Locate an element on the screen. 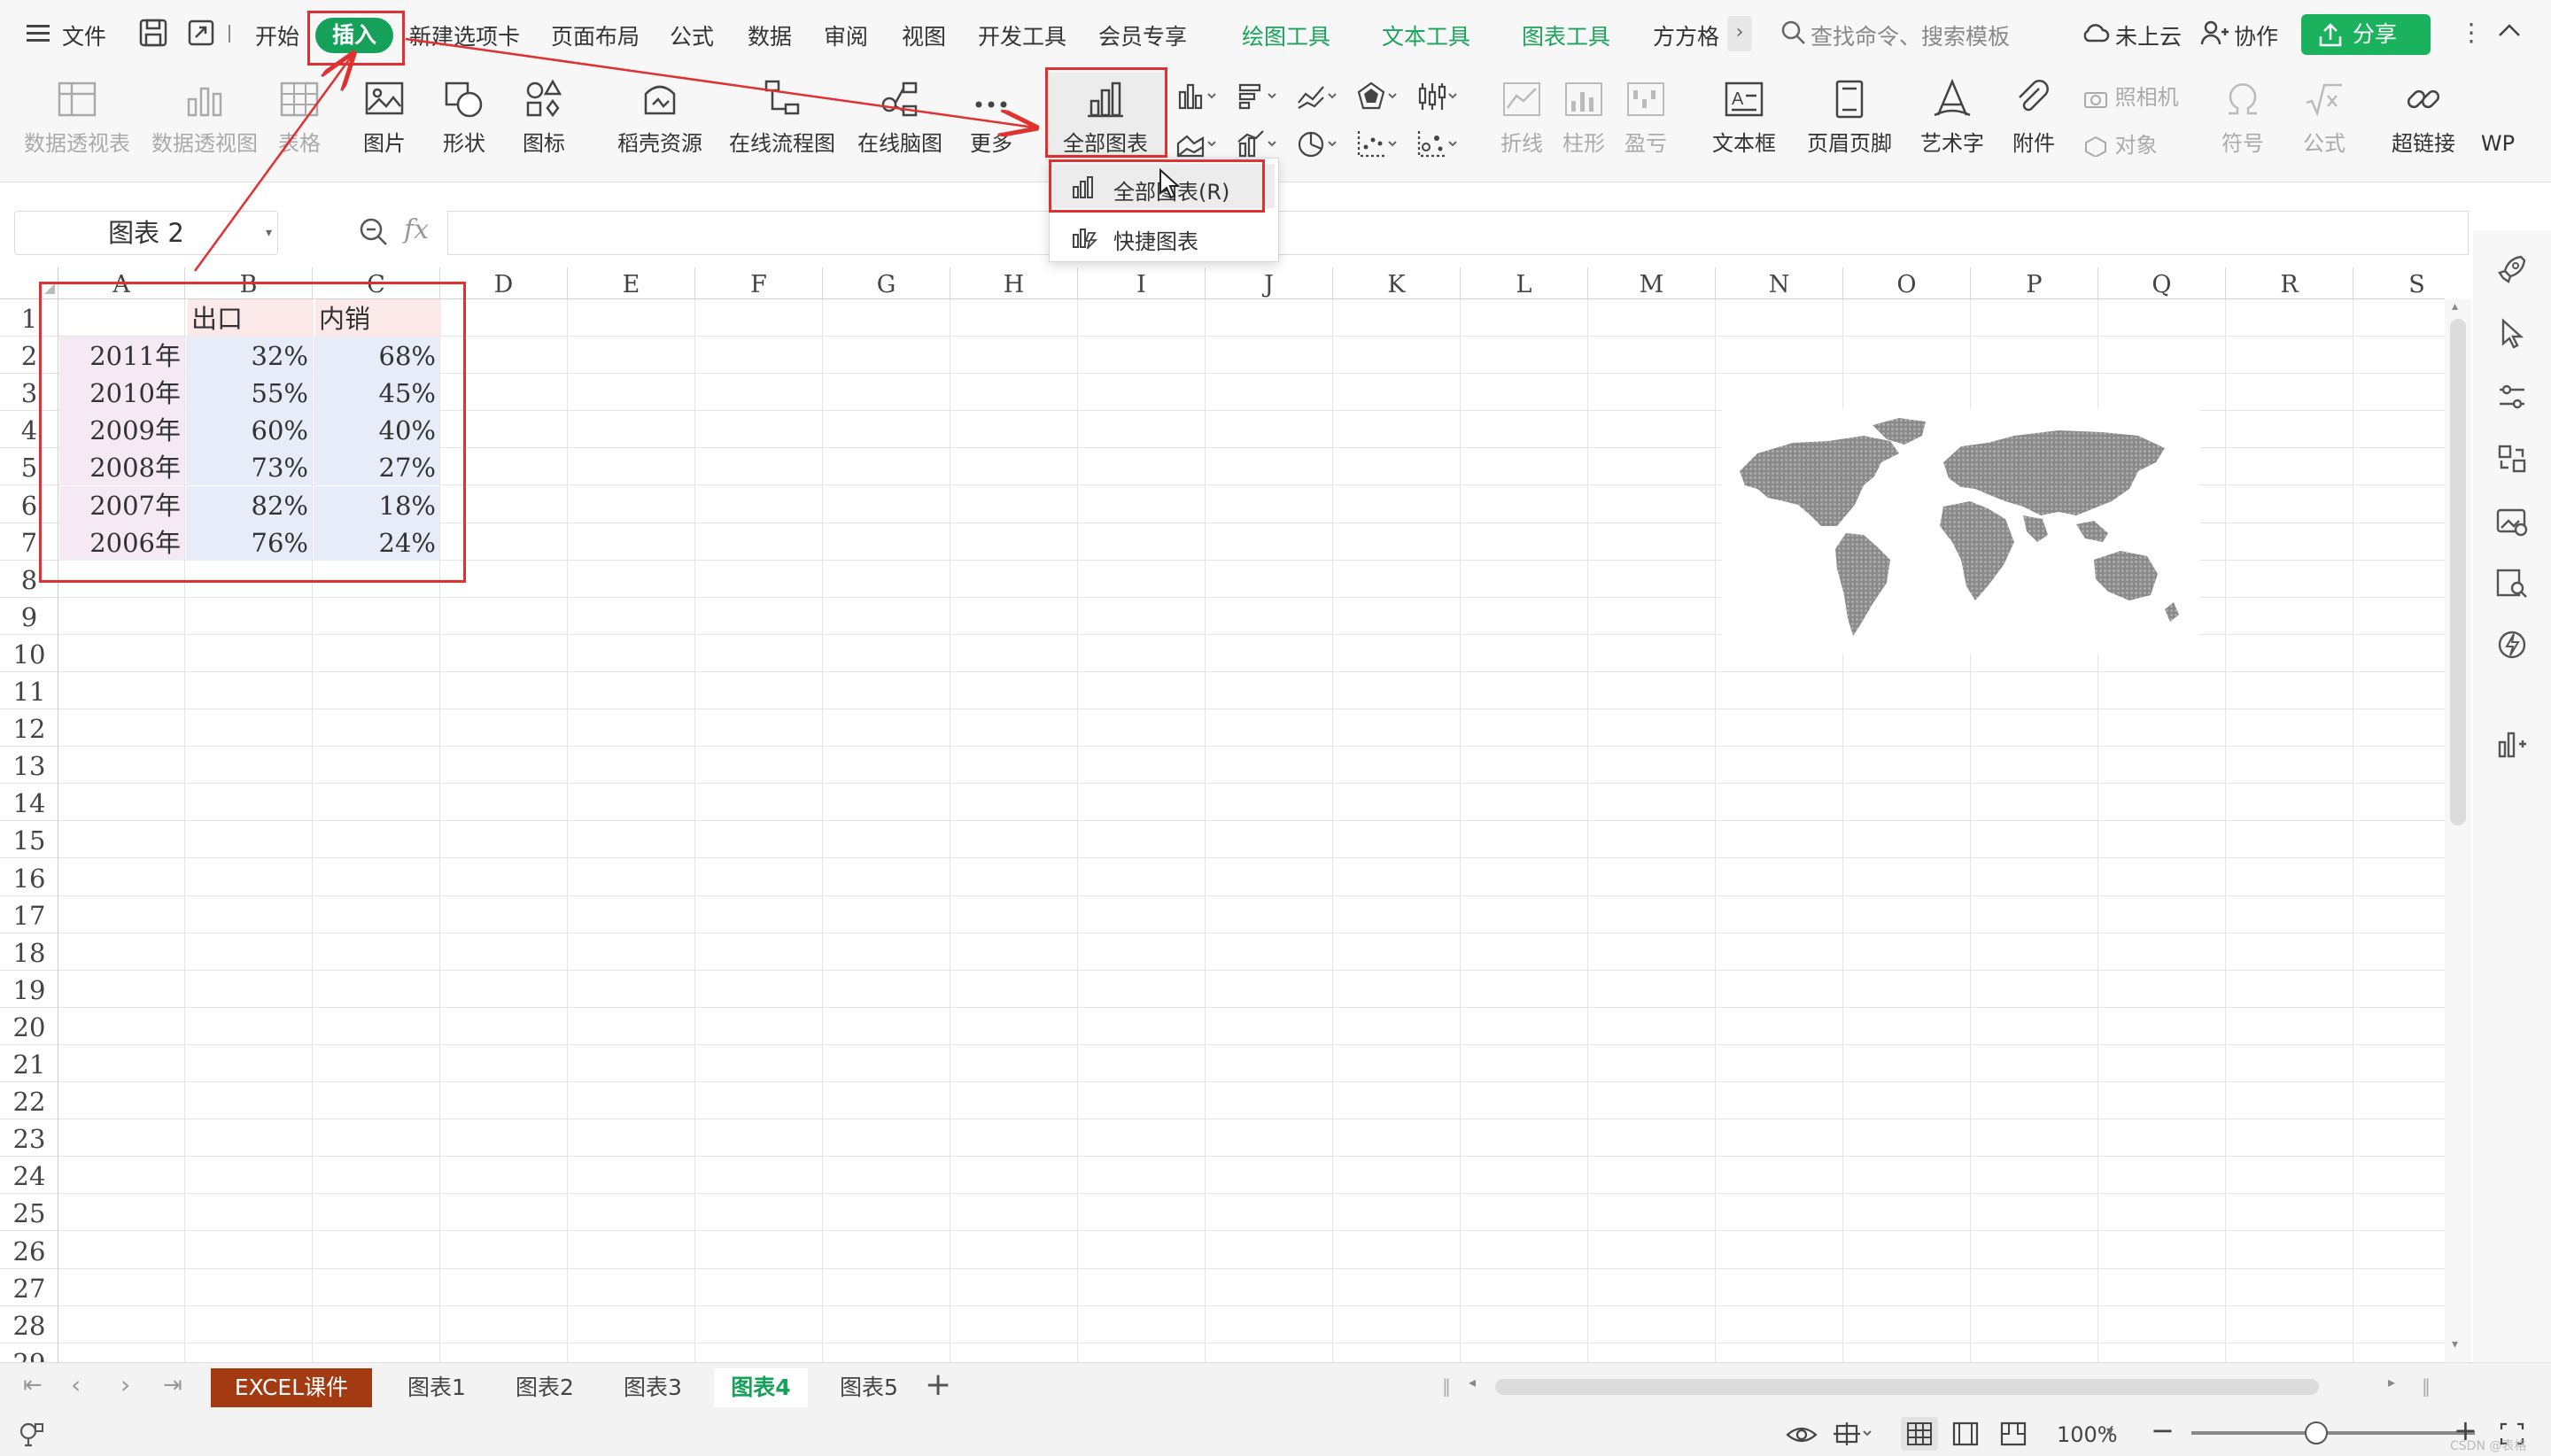  tabbar-splitter-right: ‖ is located at coordinates (2426, 1386).